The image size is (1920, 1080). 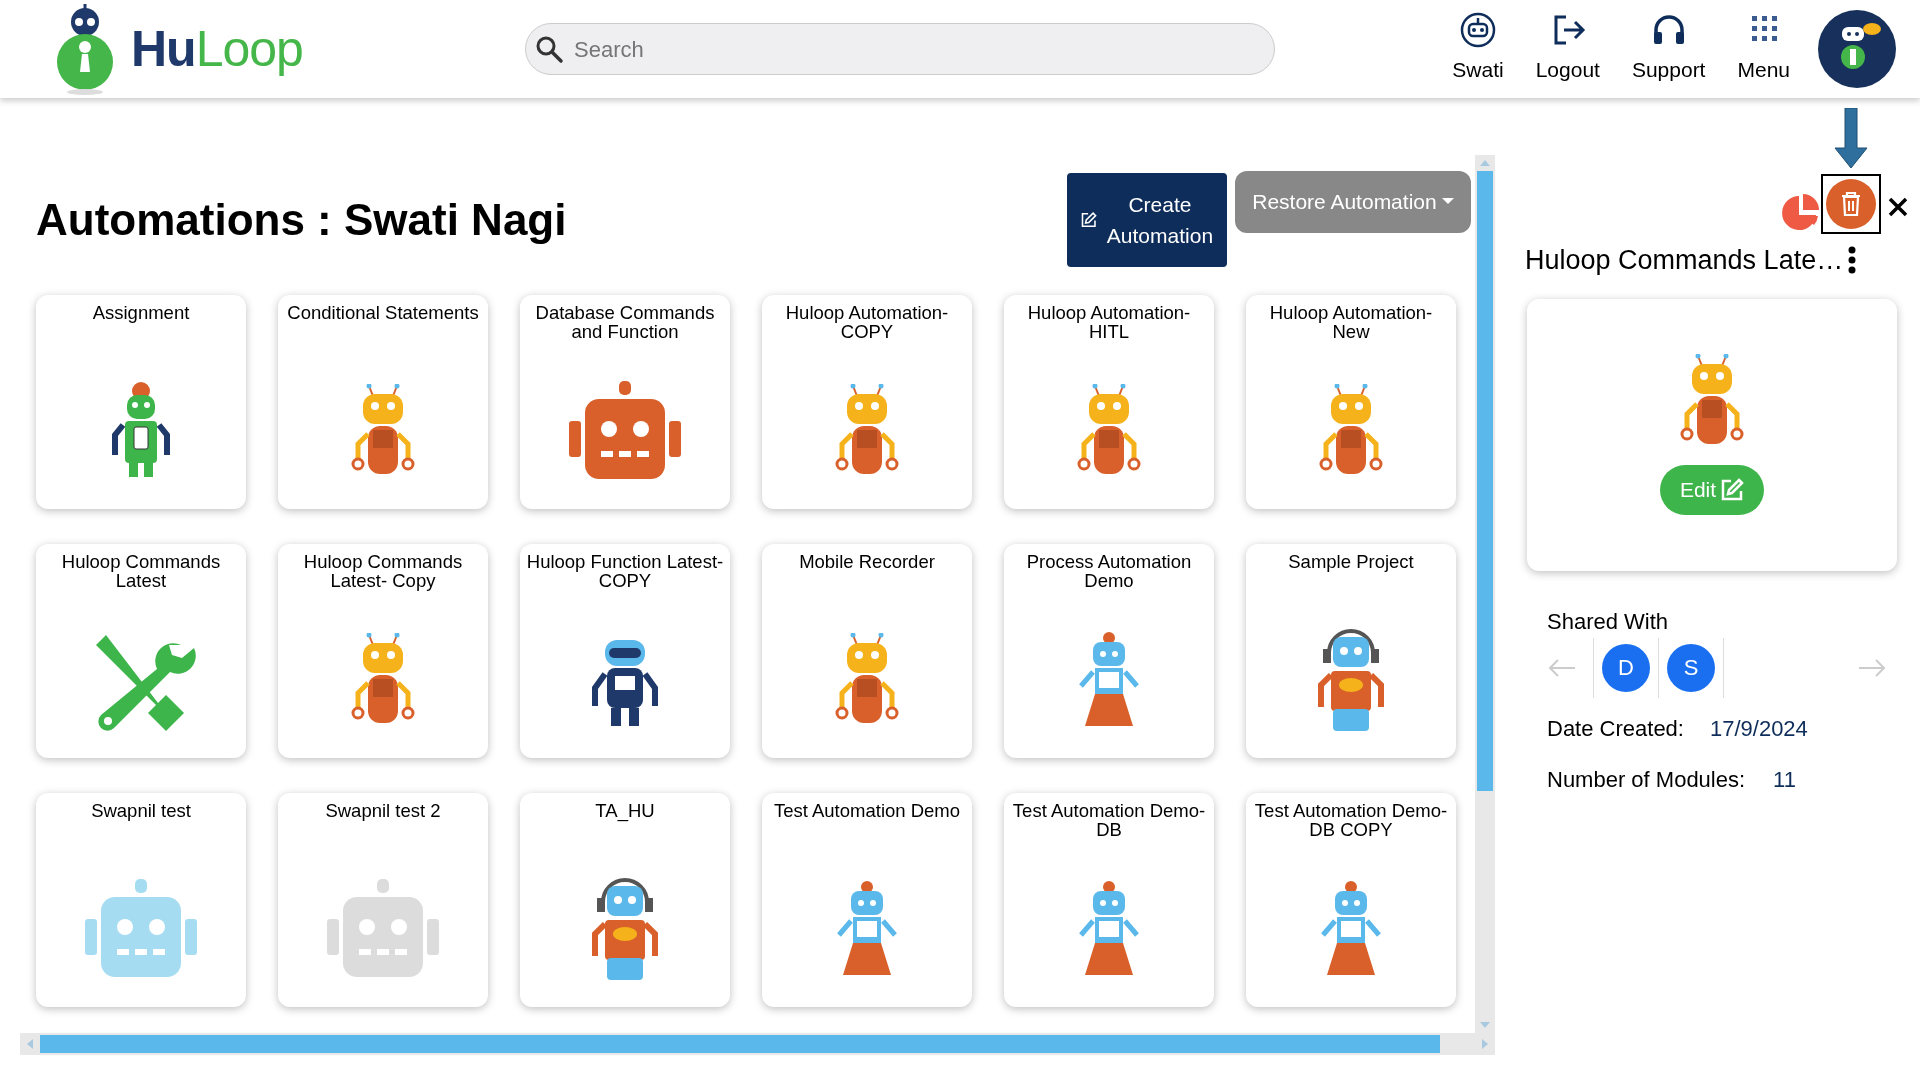 What do you see at coordinates (1852, 260) in the screenshot?
I see `more-vertical-icon` at bounding box center [1852, 260].